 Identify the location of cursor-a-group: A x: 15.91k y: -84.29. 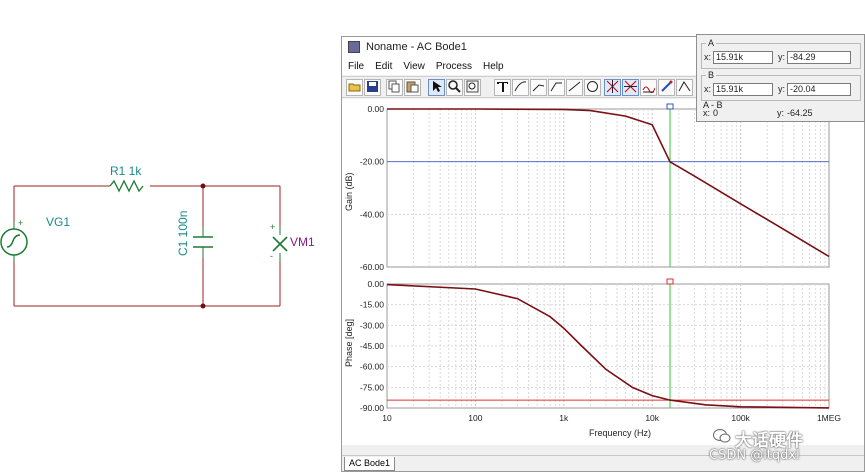
(781, 53).